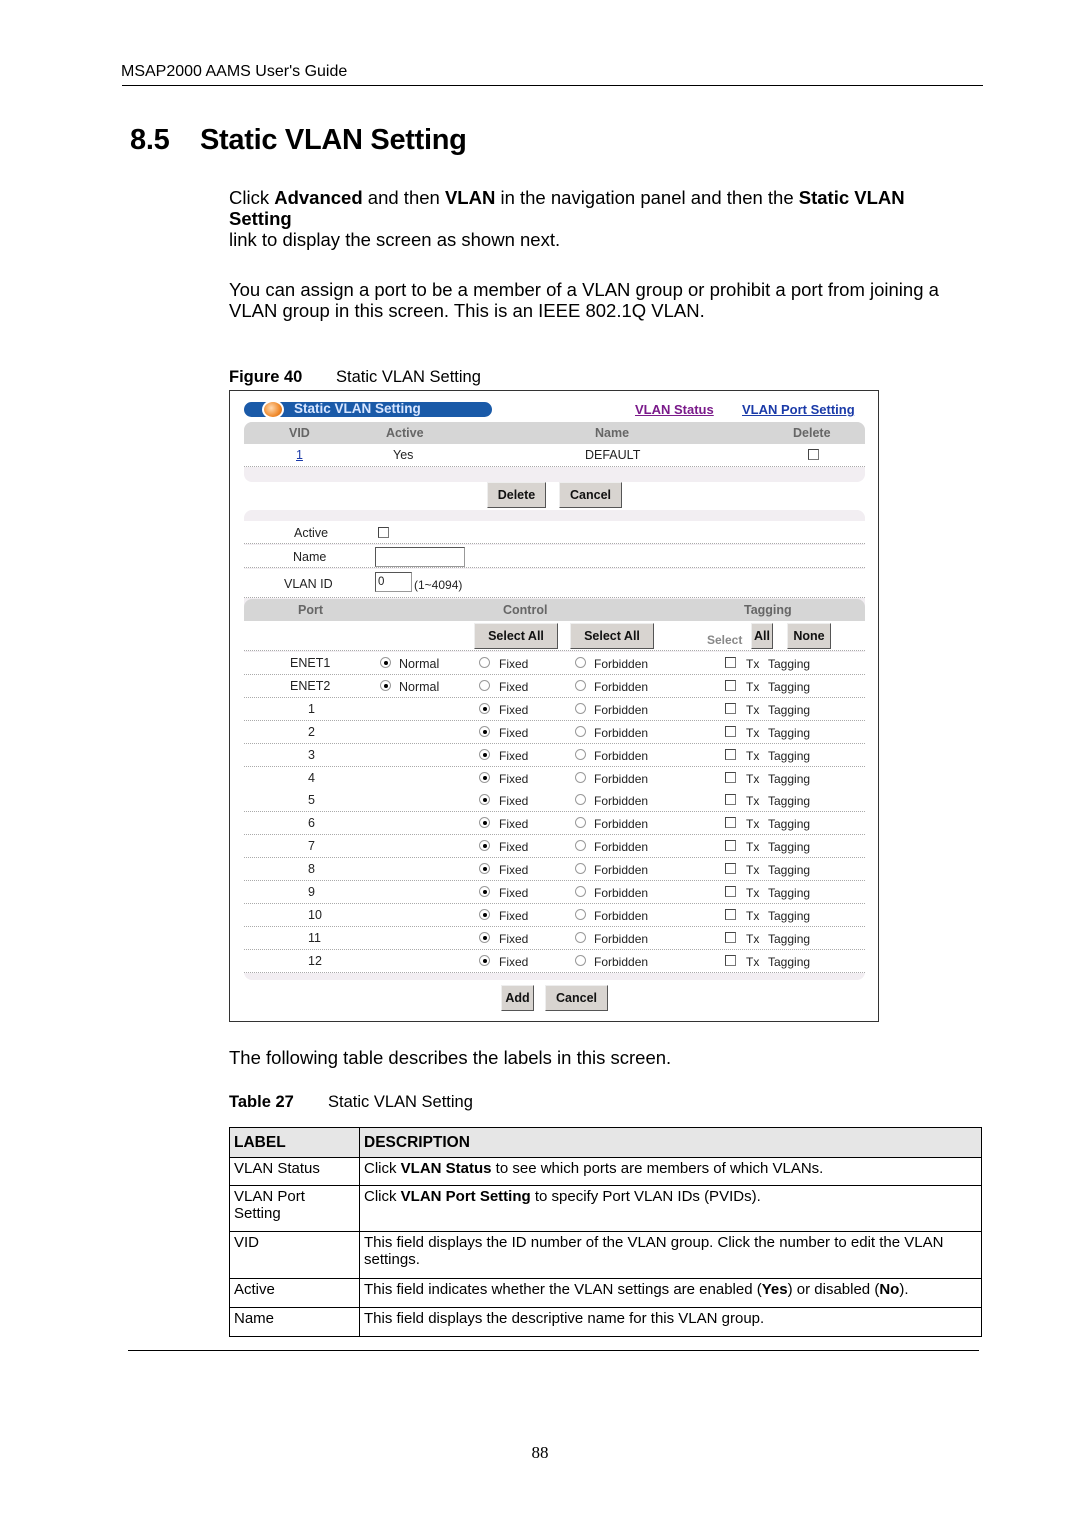 The width and height of the screenshot is (1080, 1528). What do you see at coordinates (420, 557) in the screenshot?
I see `name-input` at bounding box center [420, 557].